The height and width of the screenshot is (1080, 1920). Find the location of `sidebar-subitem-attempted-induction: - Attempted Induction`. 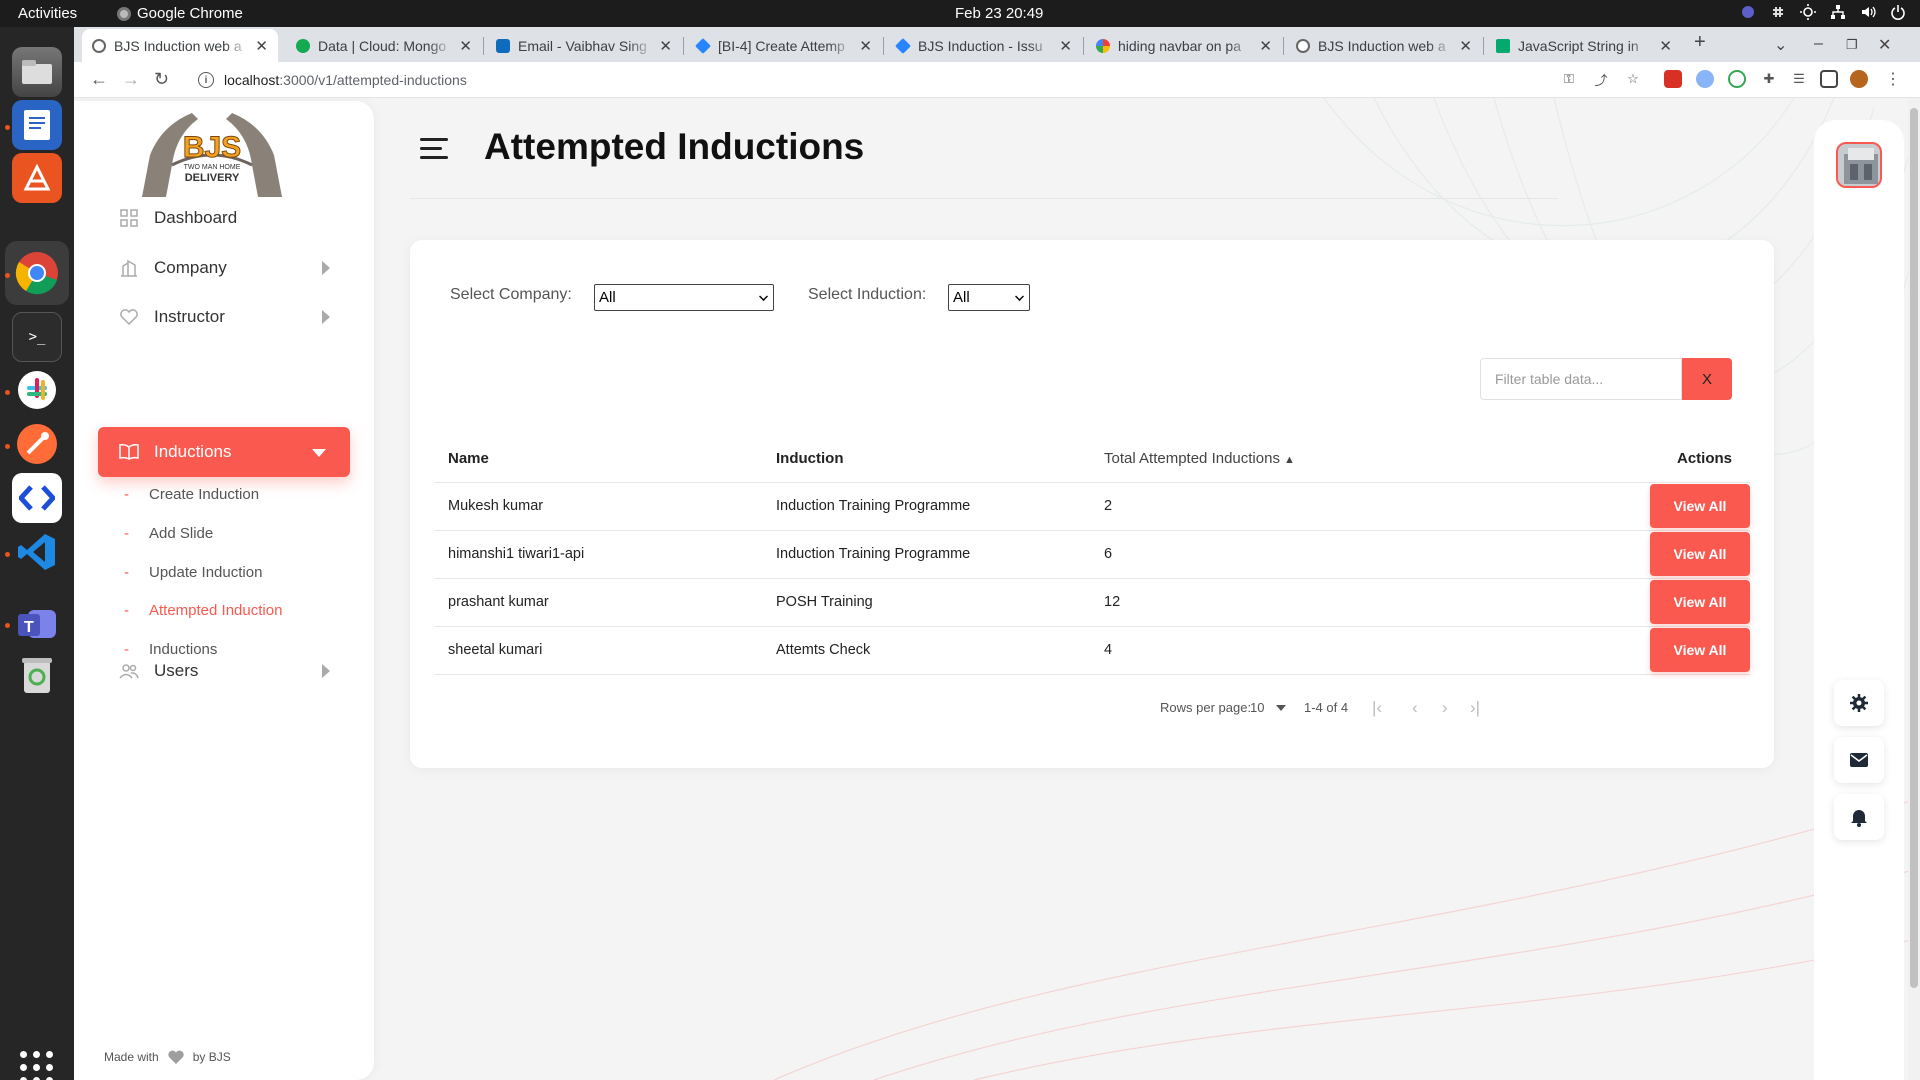

sidebar-subitem-attempted-induction: - Attempted Induction is located at coordinates (203, 610).